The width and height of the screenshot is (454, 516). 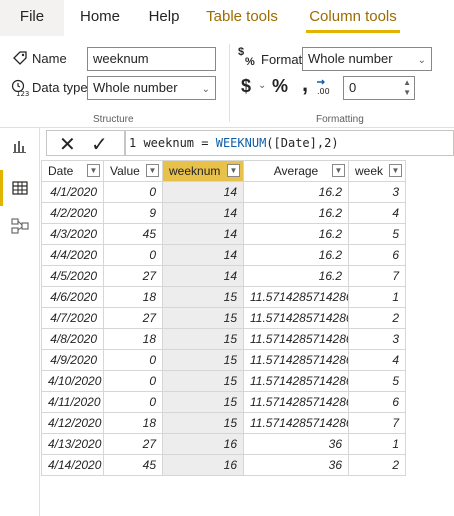 I want to click on table-row: 4/3/2020 45 14 16.2 5, so click(x=223, y=234).